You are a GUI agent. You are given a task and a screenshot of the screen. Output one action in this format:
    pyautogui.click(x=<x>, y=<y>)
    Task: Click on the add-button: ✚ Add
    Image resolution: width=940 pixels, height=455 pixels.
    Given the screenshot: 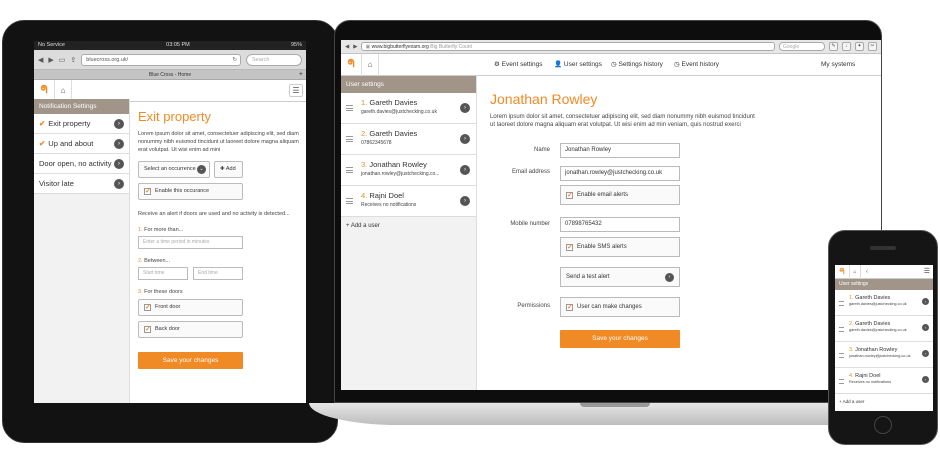 What is the action you would take?
    pyautogui.click(x=228, y=169)
    